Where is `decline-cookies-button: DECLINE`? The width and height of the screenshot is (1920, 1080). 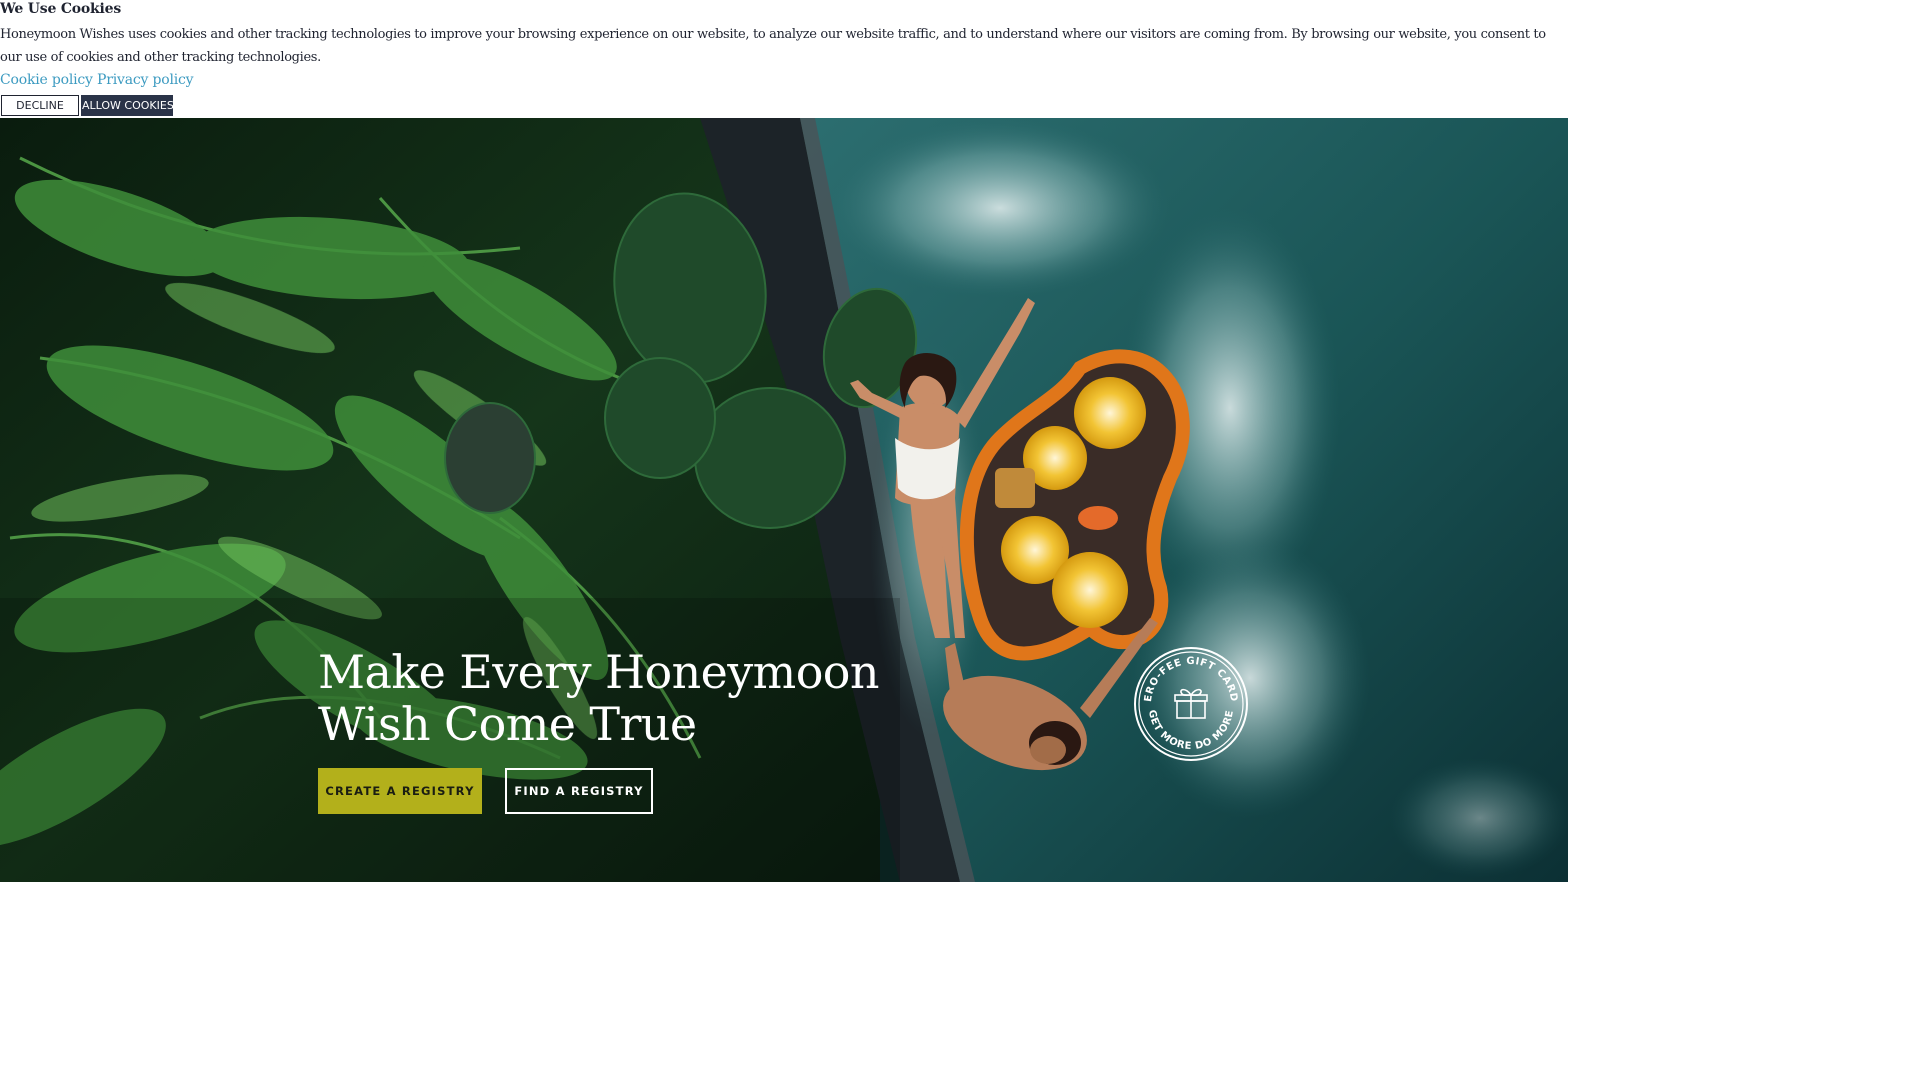 decline-cookies-button: DECLINE is located at coordinates (40, 105).